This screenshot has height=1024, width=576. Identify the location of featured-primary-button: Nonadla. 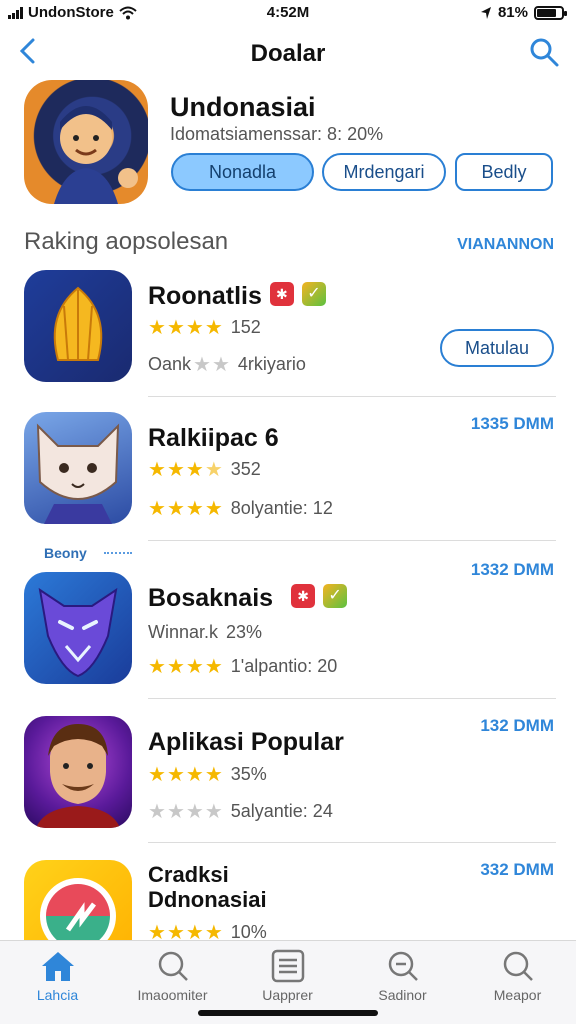
(242, 172).